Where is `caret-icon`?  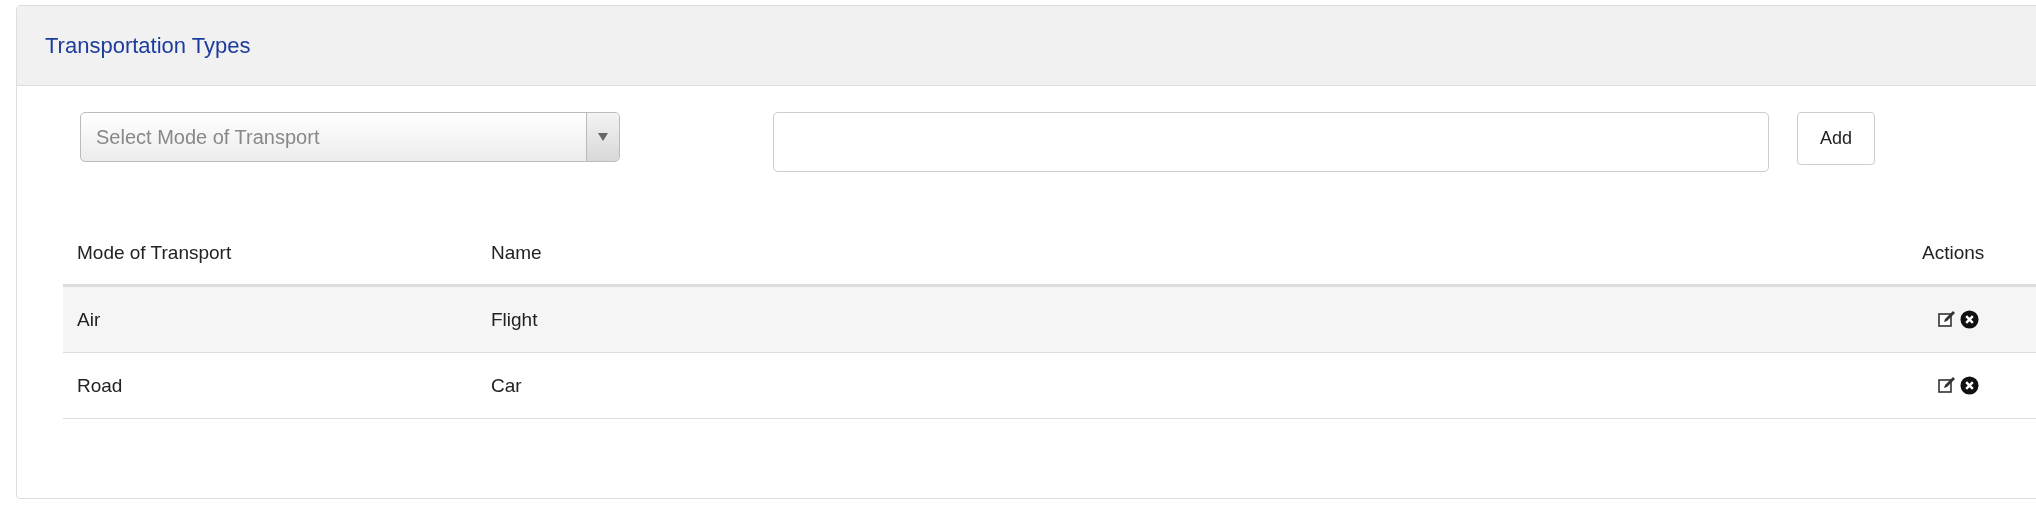
caret-icon is located at coordinates (603, 137).